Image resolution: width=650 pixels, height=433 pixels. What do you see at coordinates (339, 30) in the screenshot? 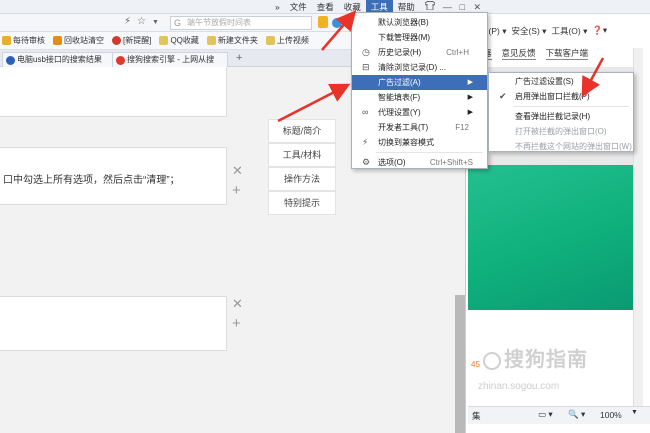
I see `arrow-to-tools-menu` at bounding box center [339, 30].